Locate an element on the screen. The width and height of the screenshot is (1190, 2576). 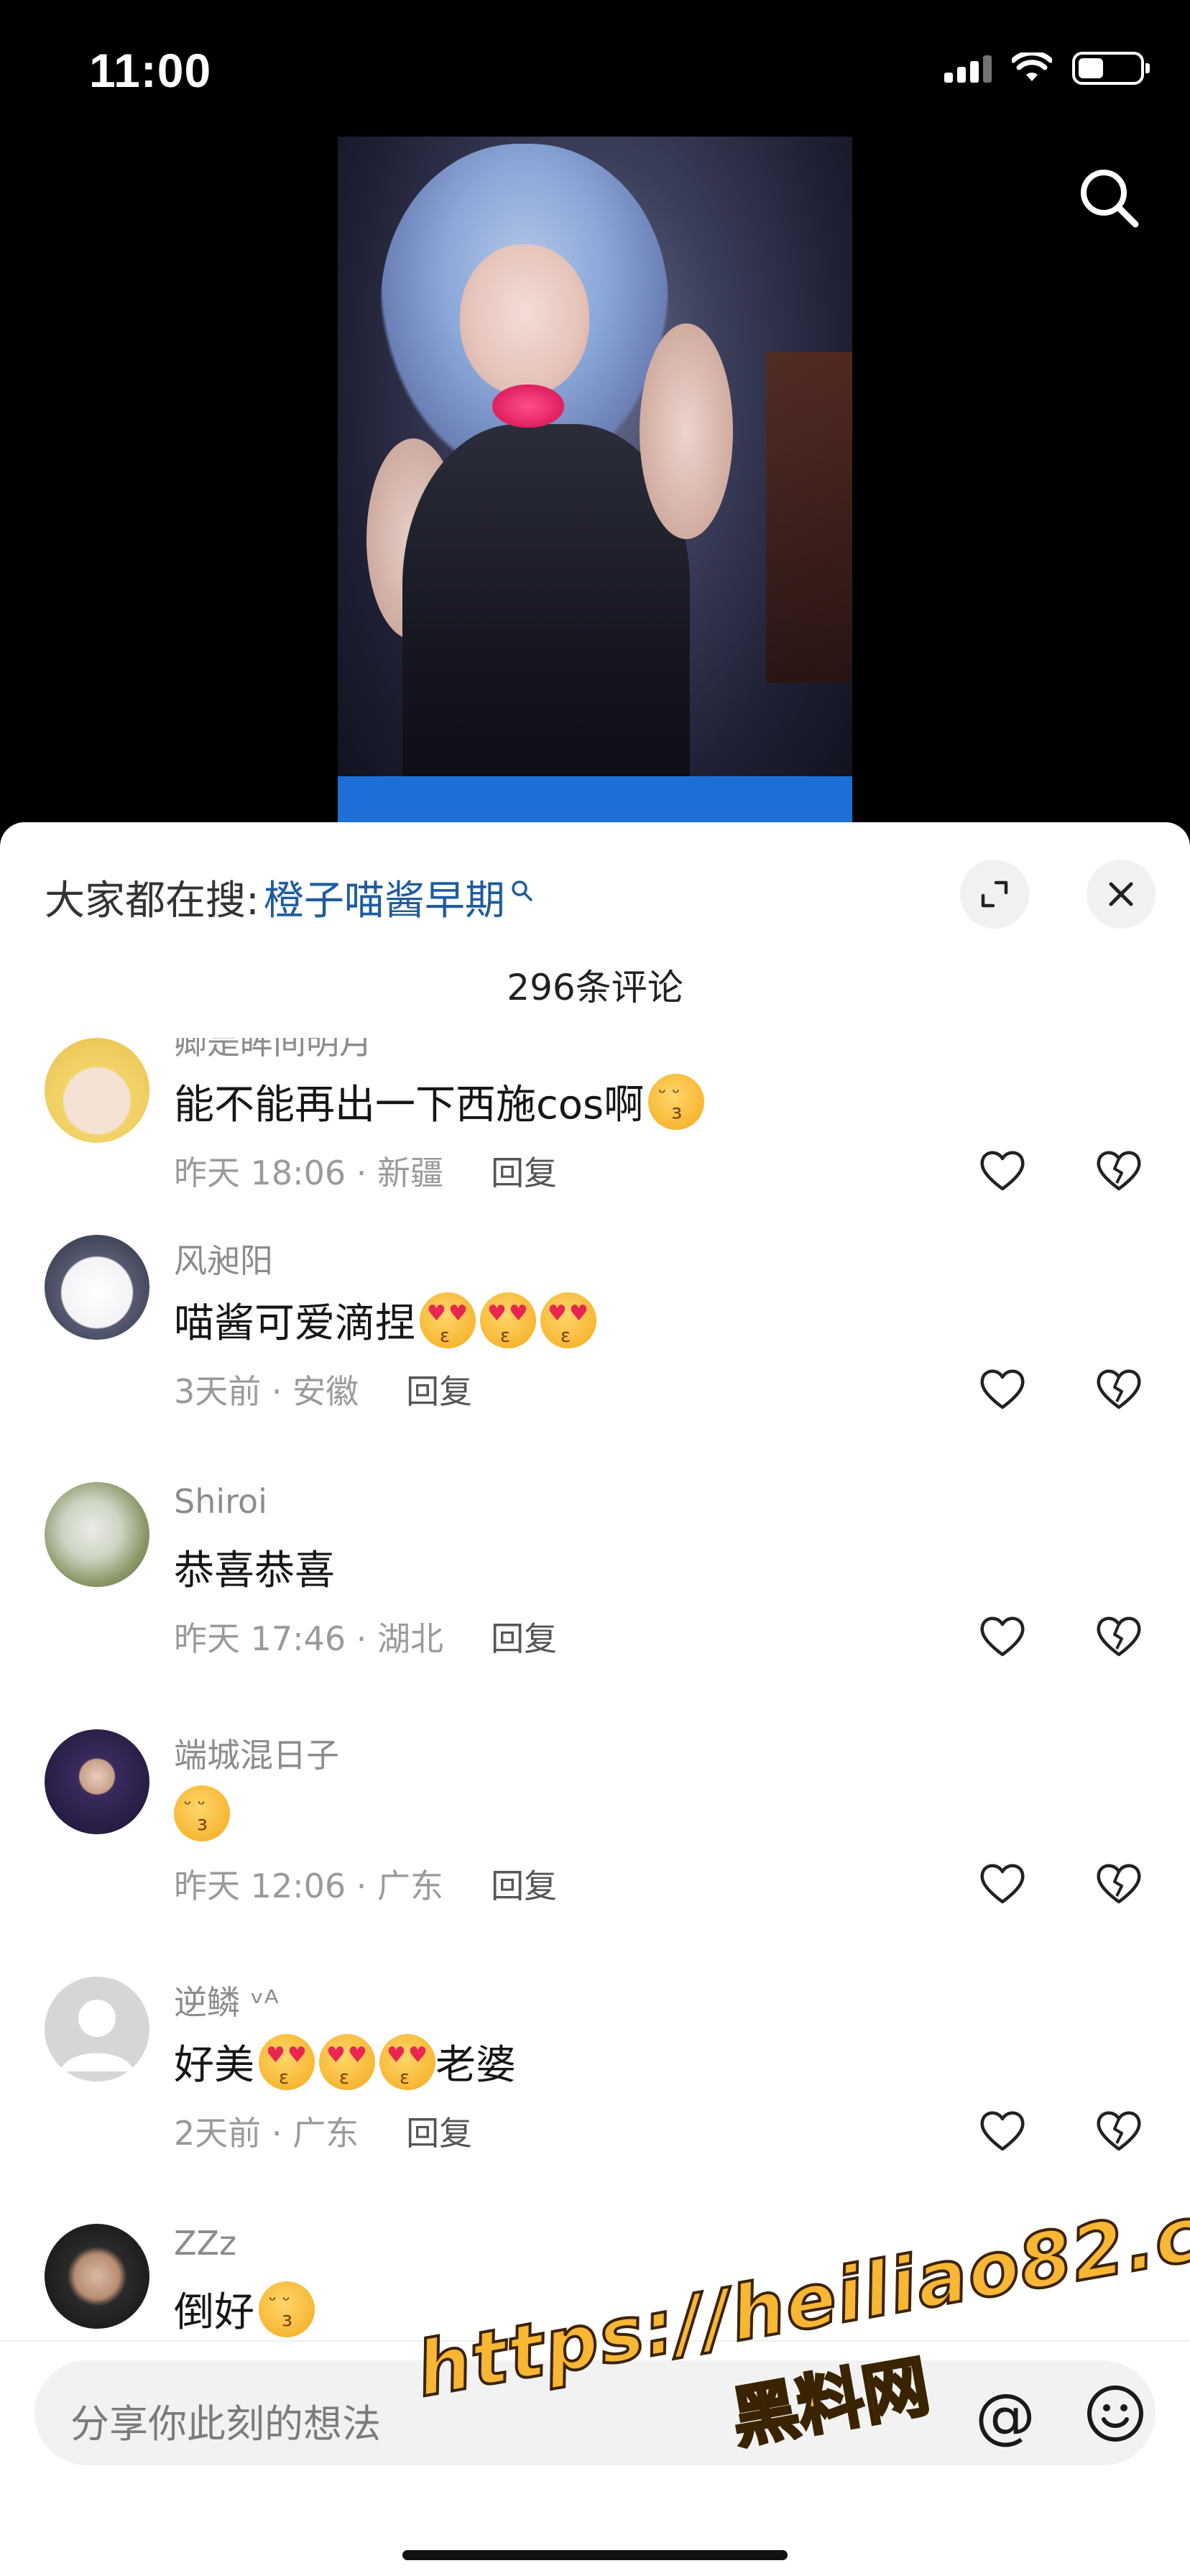
comment-input-bar: 分享你此刻的想法 @ is located at coordinates (595, 2458).